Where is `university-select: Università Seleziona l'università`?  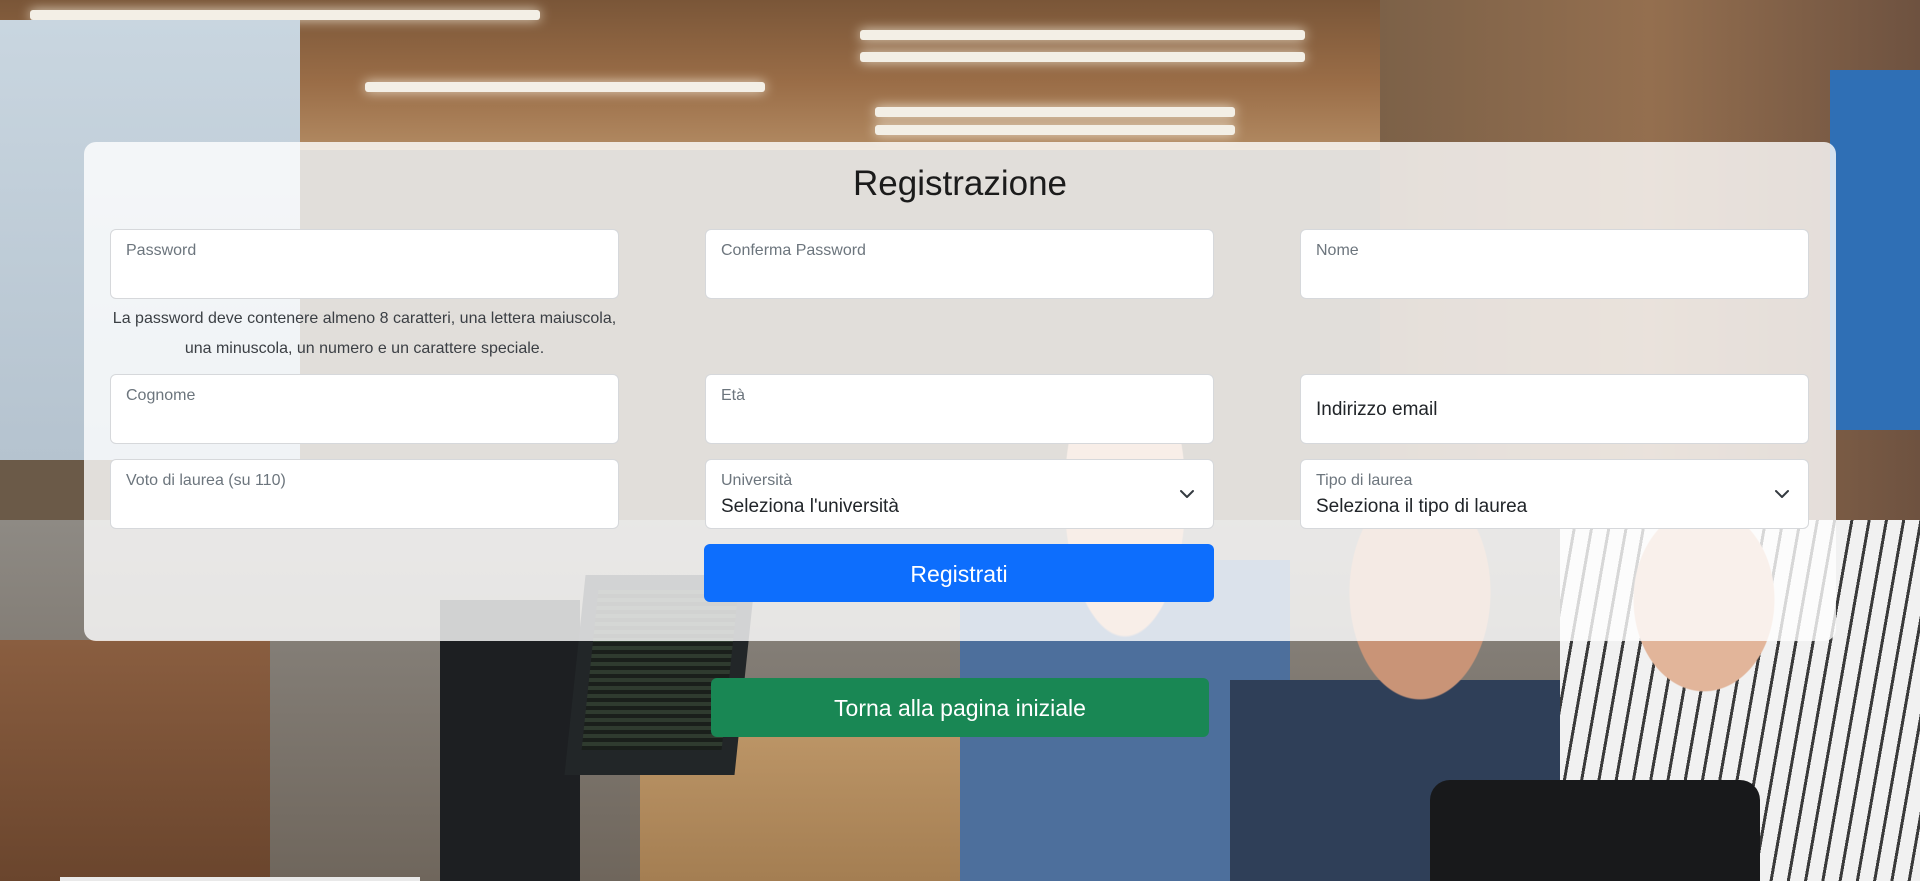
university-select: Università Seleziona l'università is located at coordinates (959, 494).